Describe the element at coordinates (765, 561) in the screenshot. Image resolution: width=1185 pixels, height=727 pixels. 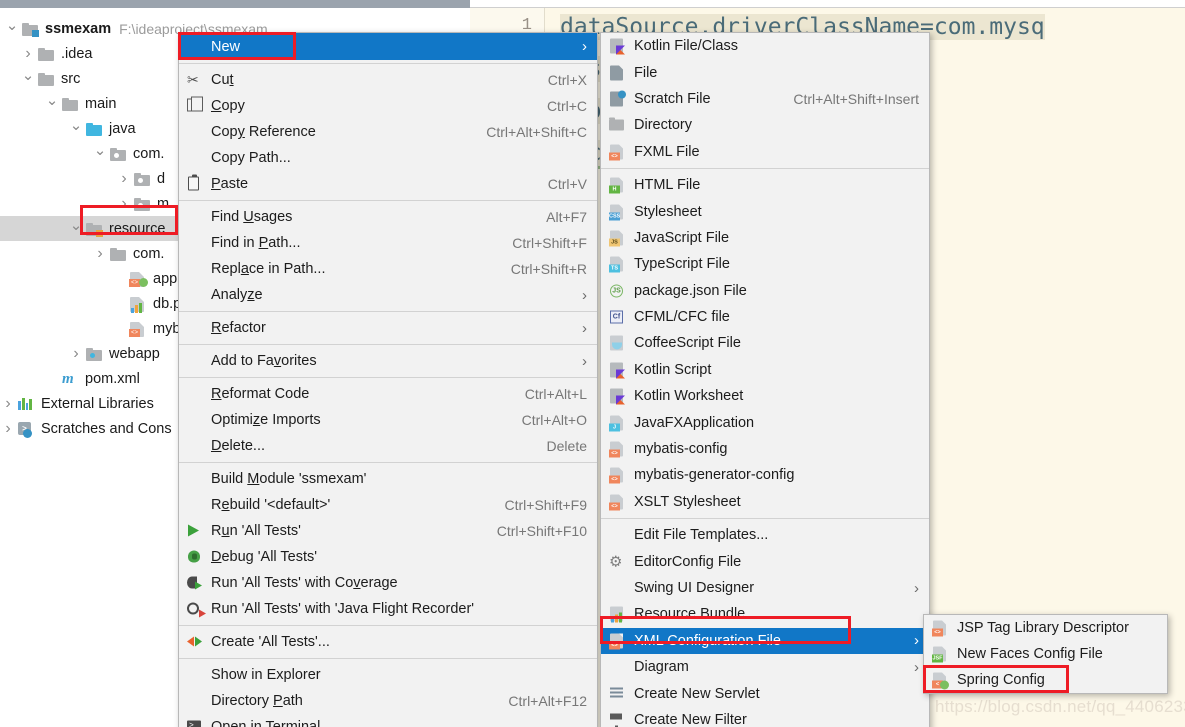
I see `submenu-item-editorconfig-file: ⚙ EditorConfig File` at that location.